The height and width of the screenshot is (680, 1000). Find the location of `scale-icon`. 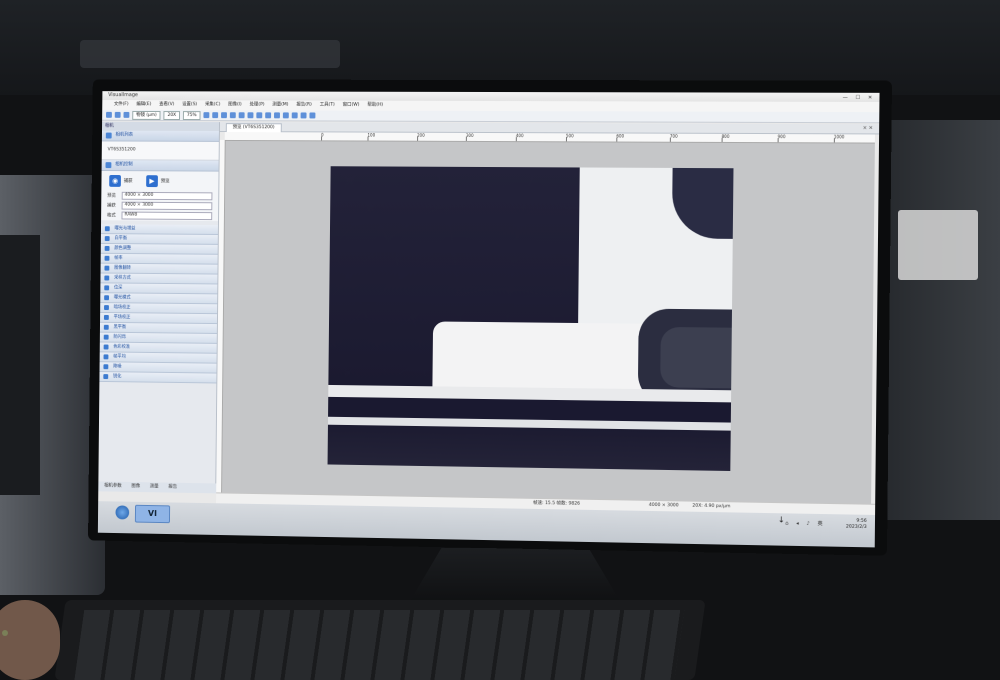

scale-icon is located at coordinates (303, 115).